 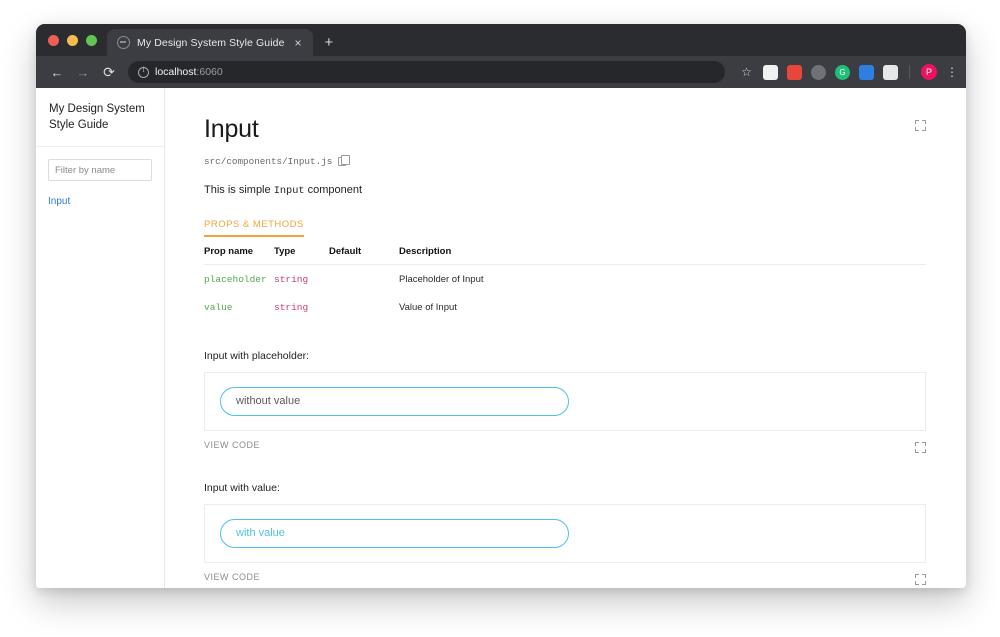 I want to click on description-prefix: This is simple, so click(x=239, y=189).